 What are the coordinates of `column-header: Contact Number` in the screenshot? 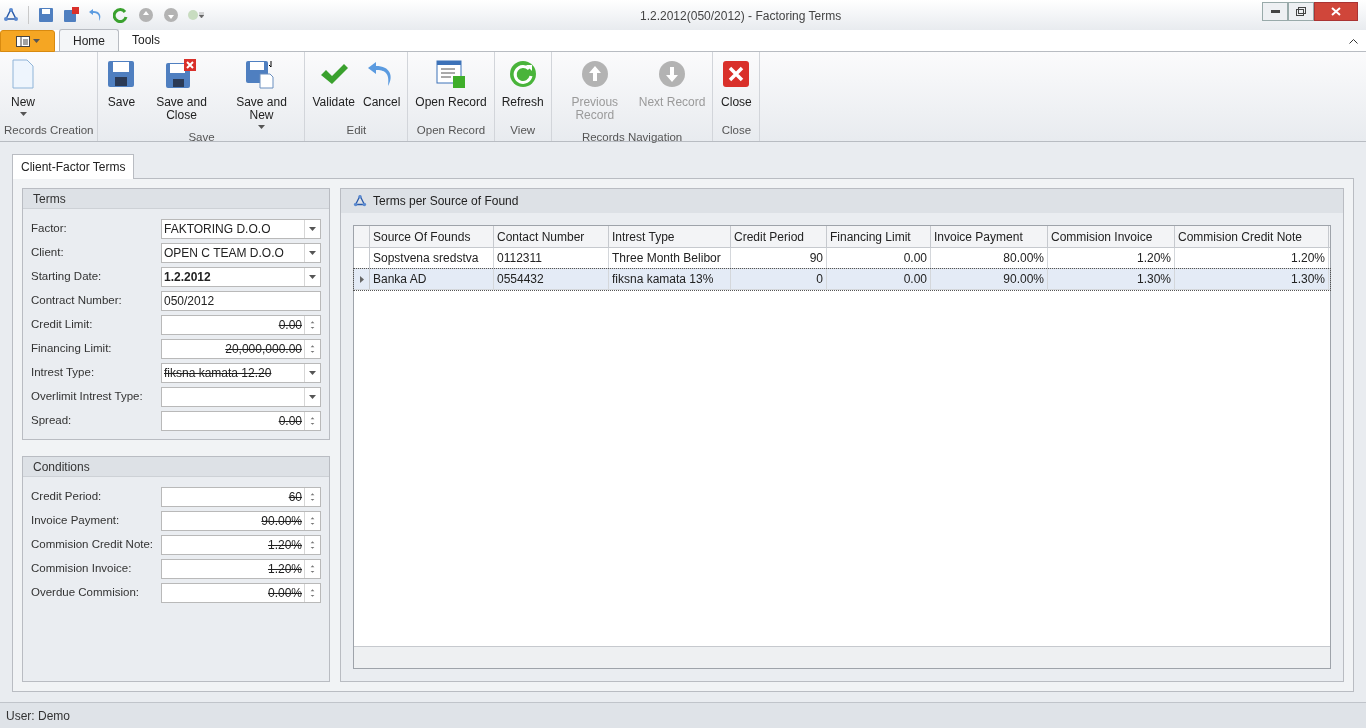 It's located at (551, 236).